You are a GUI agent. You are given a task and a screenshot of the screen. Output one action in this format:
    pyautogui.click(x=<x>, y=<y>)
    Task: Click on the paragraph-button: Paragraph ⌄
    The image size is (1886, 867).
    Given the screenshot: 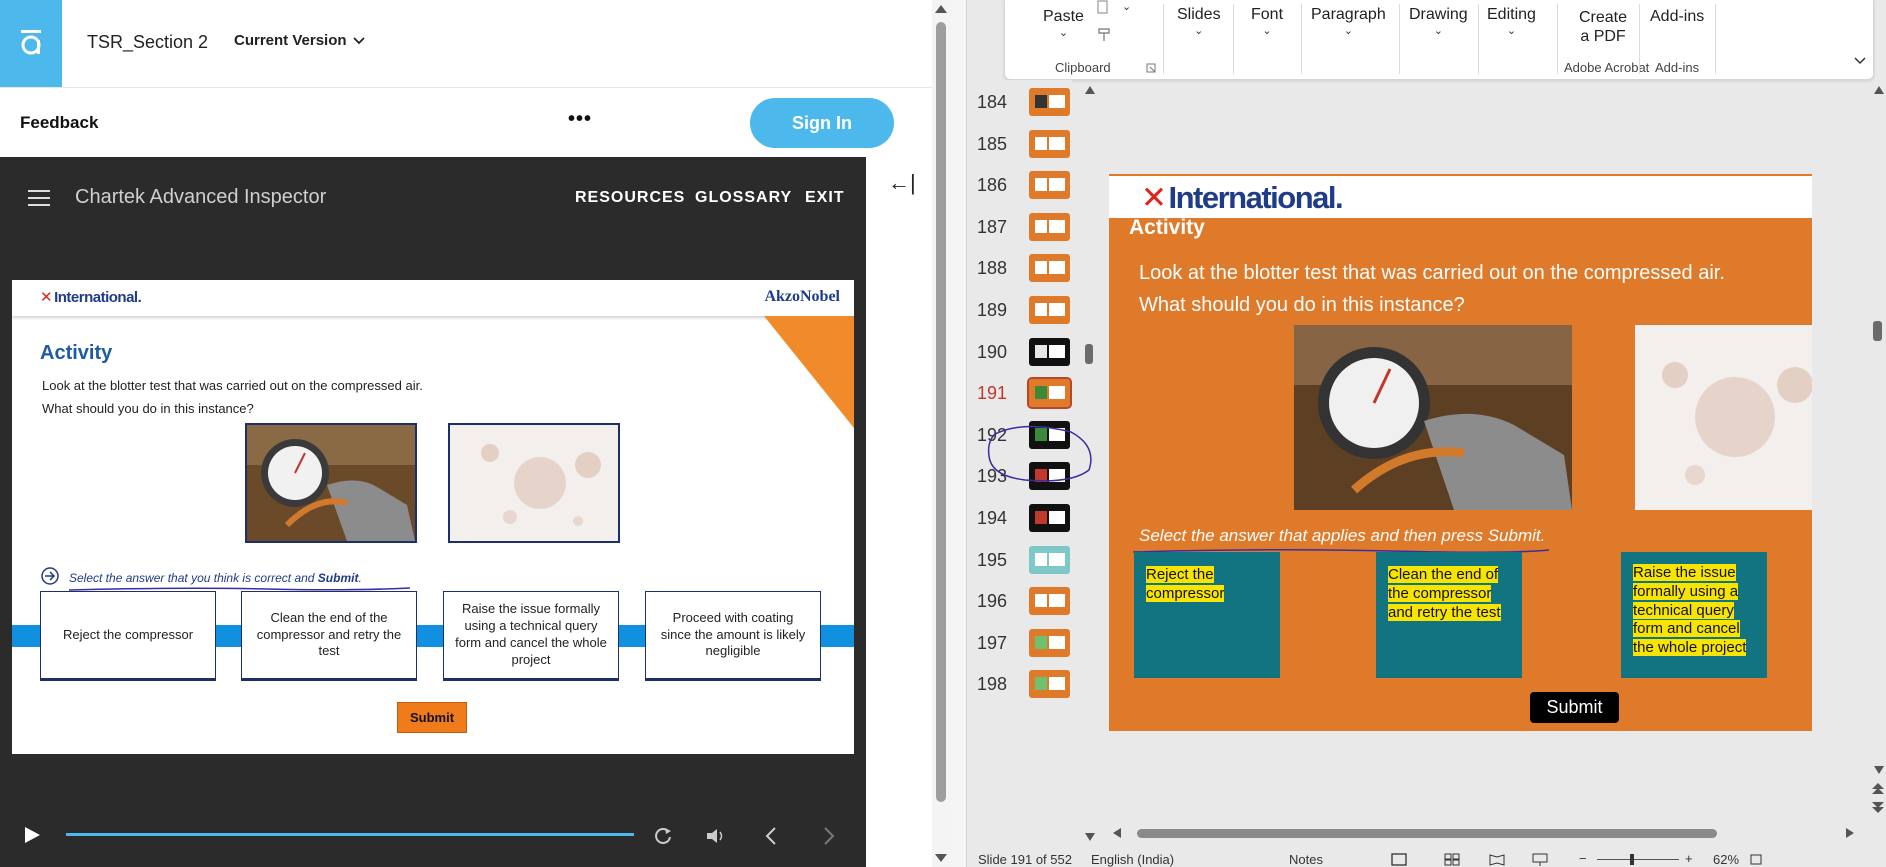 What is the action you would take?
    pyautogui.click(x=1348, y=21)
    